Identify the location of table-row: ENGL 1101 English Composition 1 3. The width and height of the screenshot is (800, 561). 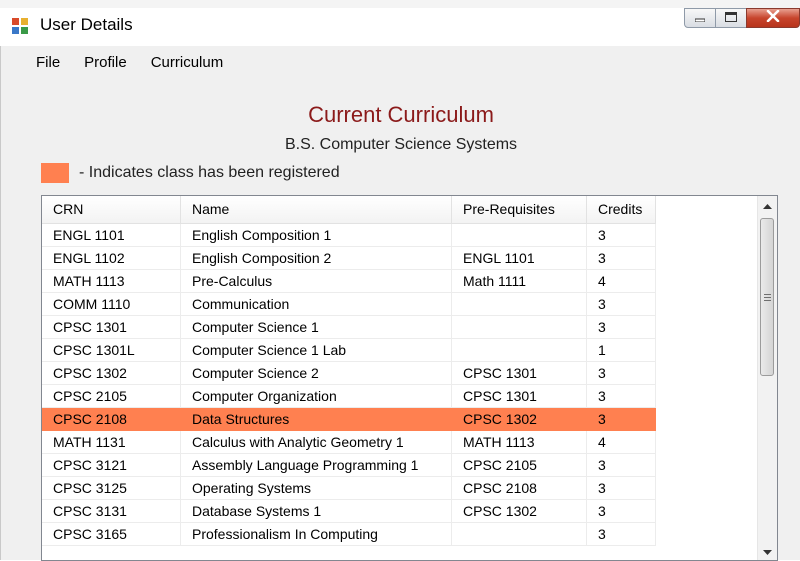
(349, 235).